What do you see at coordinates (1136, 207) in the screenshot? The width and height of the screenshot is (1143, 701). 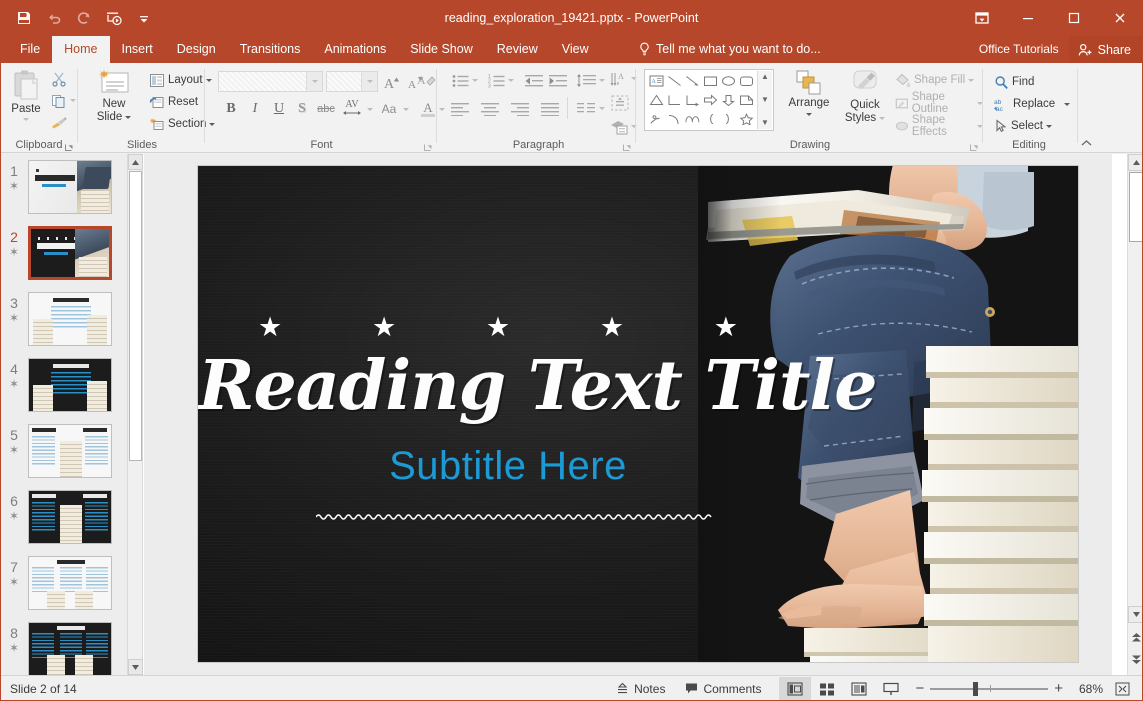 I see `slide-scrollbar-thumb` at bounding box center [1136, 207].